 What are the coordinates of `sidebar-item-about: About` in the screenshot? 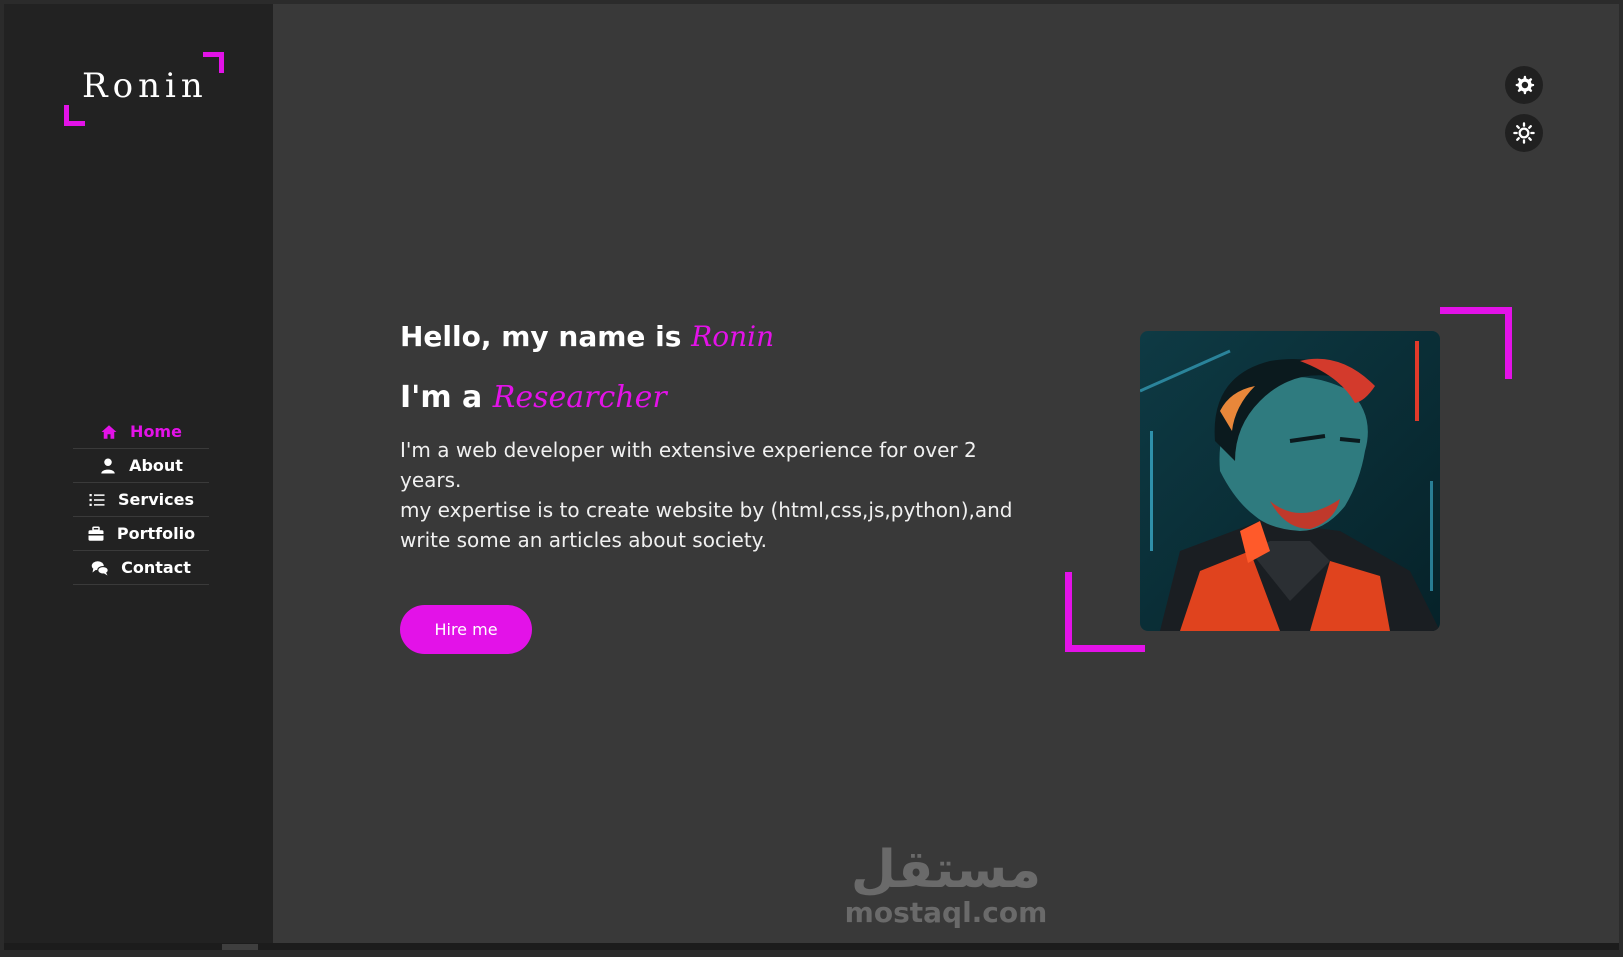 It's located at (141, 466).